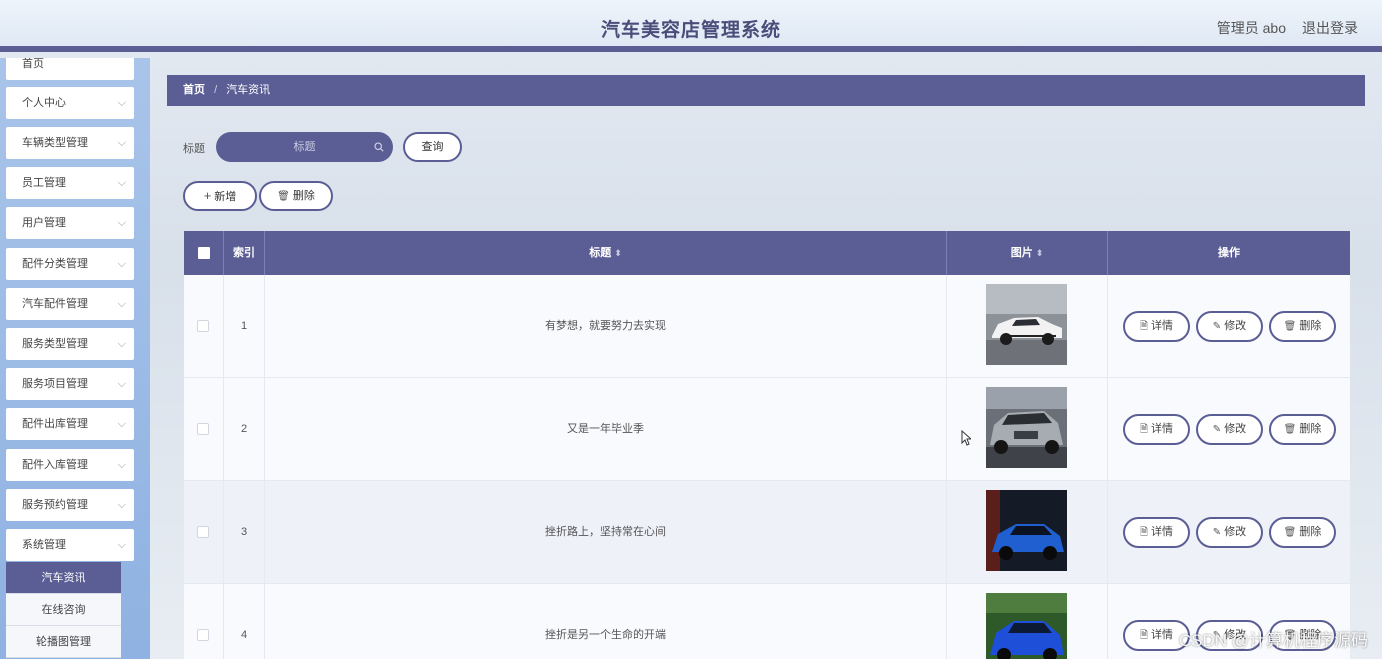  I want to click on watermark: CSDN @计算机程序源码, so click(1273, 640).